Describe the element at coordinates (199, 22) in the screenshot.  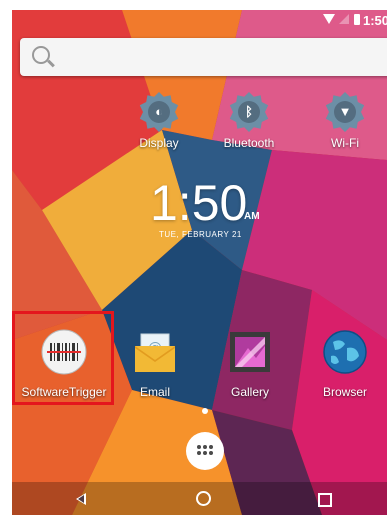
I see `status-bar: 1:50` at that location.